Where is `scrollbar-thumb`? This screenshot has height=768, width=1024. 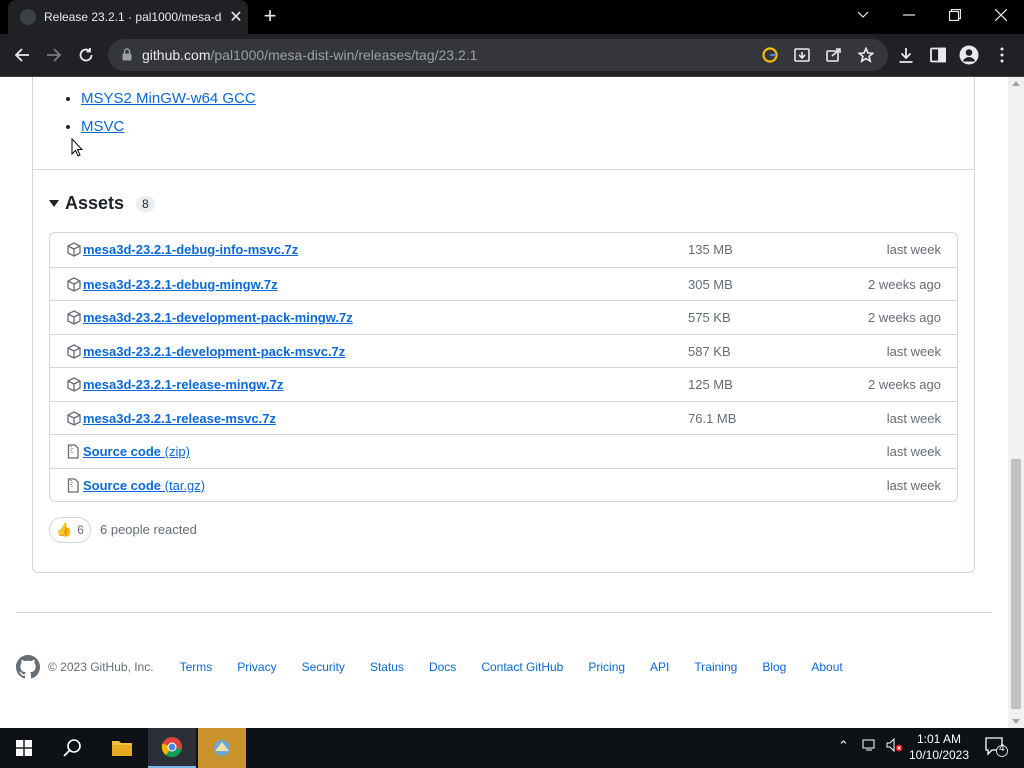 scrollbar-thumb is located at coordinates (1016, 584).